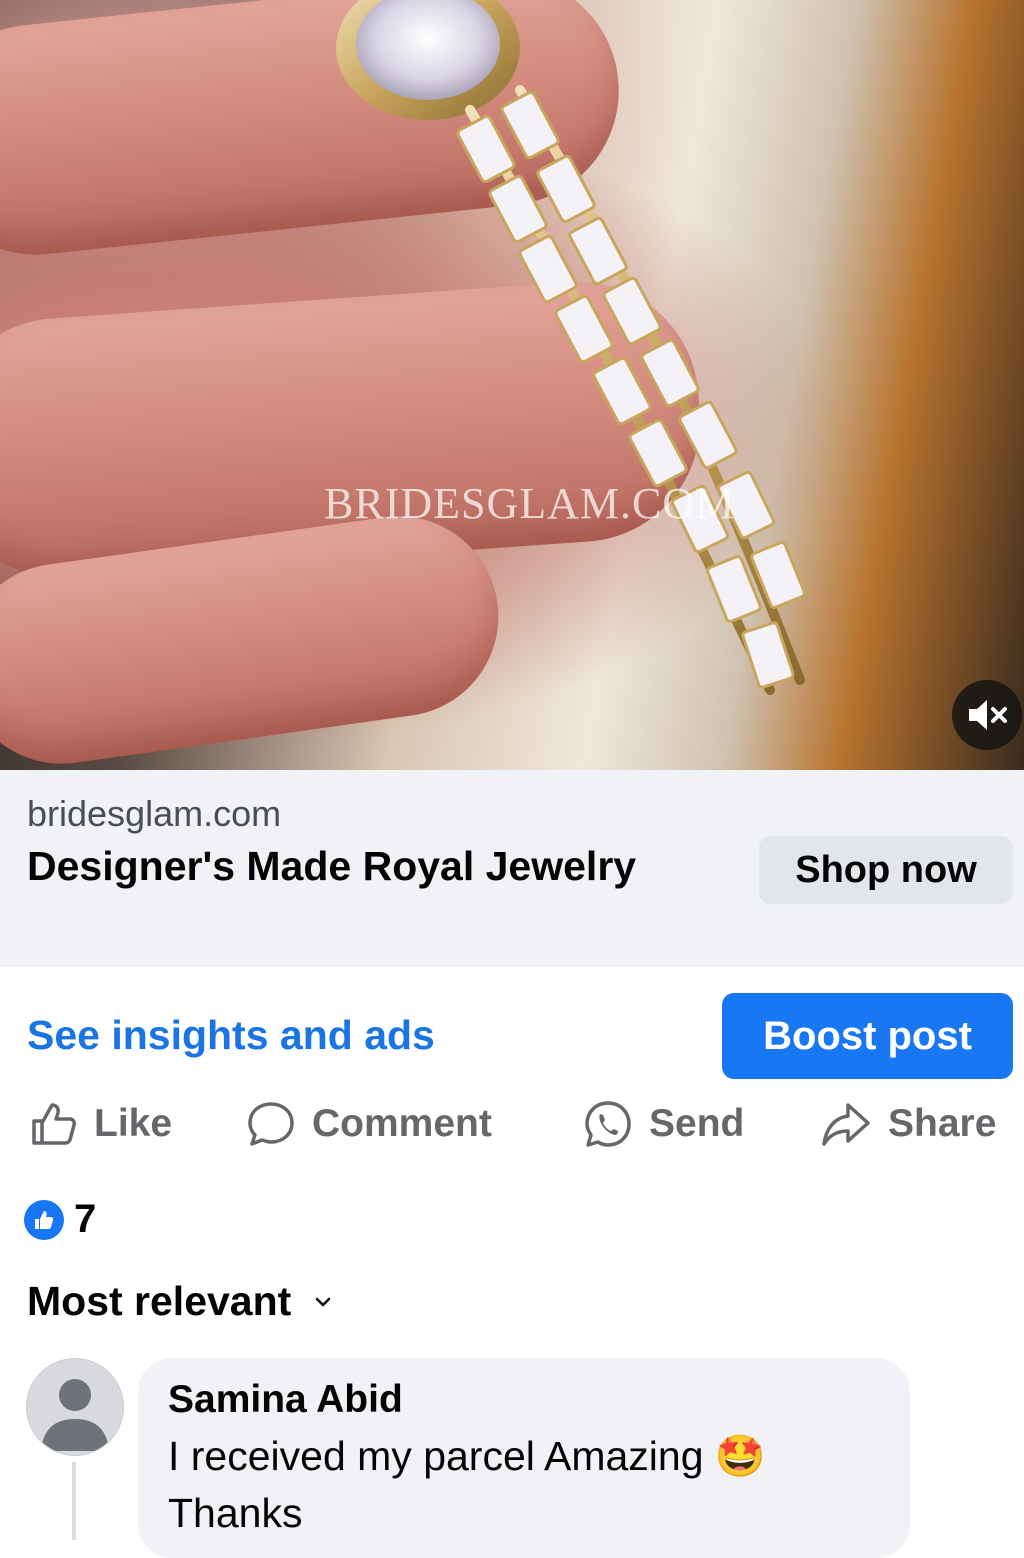 The image size is (1024, 1558). I want to click on comment-text-line2: Thanks, so click(235, 1513).